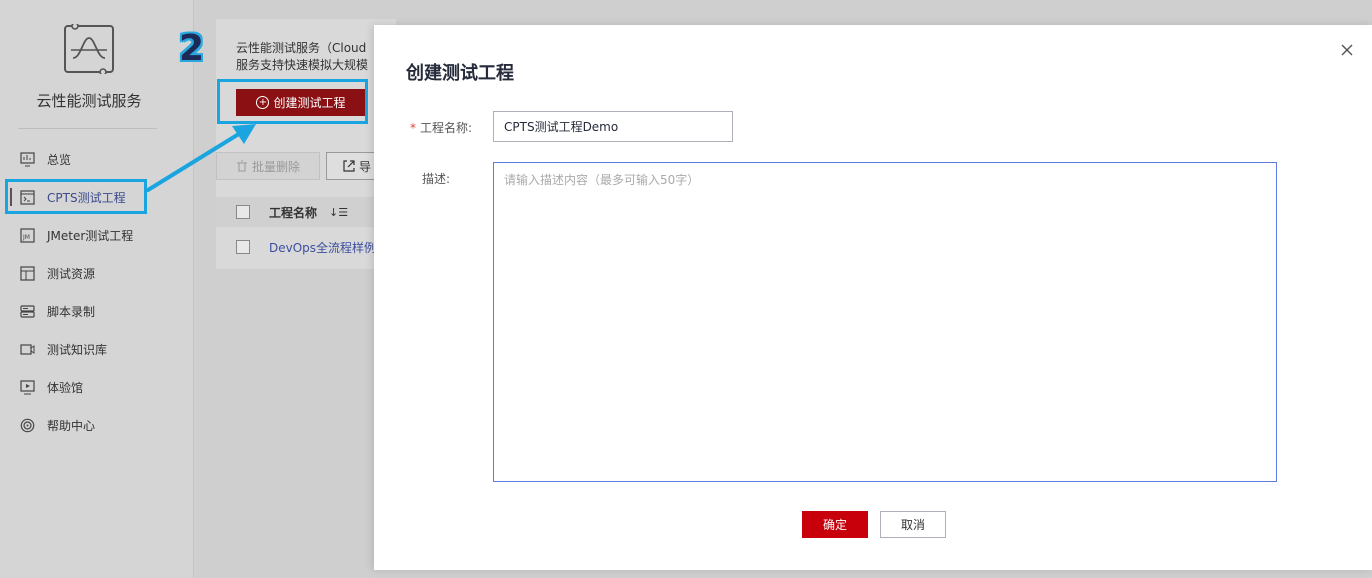 This screenshot has width=1372, height=578. What do you see at coordinates (322, 247) in the screenshot?
I see `project-name-link: DevOps全流程样例` at bounding box center [322, 247].